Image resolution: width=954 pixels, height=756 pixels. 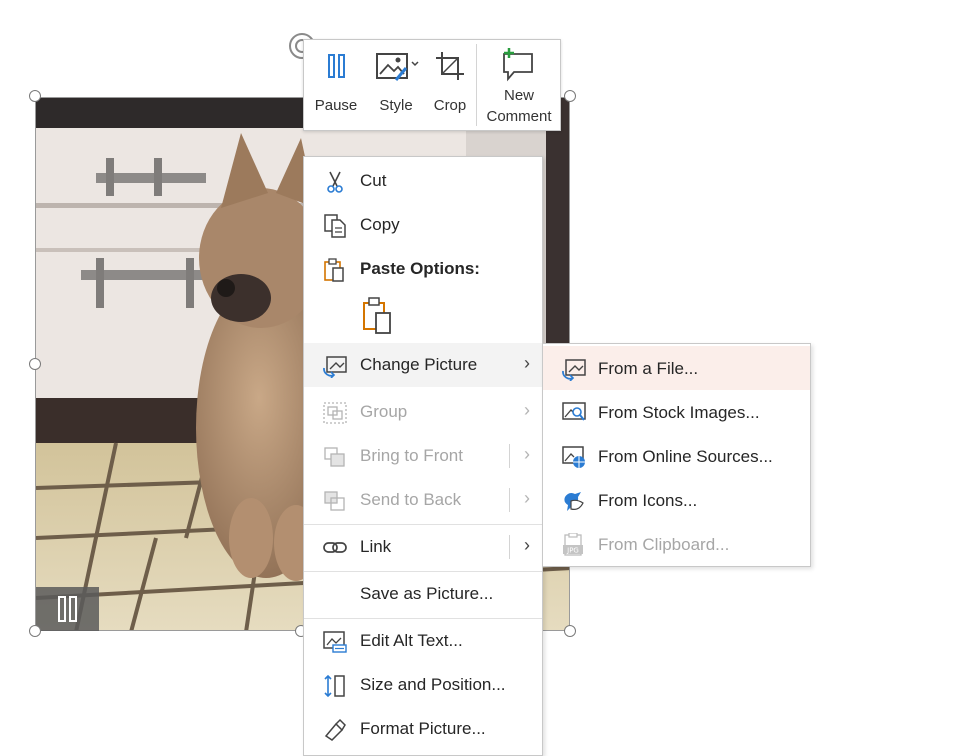 I want to click on menu-item-change-picture: Change Picture ›, so click(x=423, y=365).